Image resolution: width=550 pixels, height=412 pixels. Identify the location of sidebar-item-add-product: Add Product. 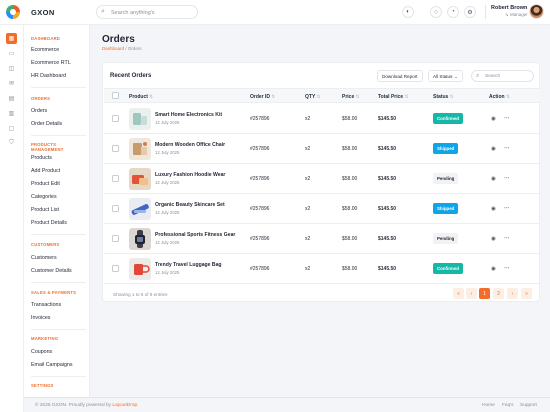
(45, 171).